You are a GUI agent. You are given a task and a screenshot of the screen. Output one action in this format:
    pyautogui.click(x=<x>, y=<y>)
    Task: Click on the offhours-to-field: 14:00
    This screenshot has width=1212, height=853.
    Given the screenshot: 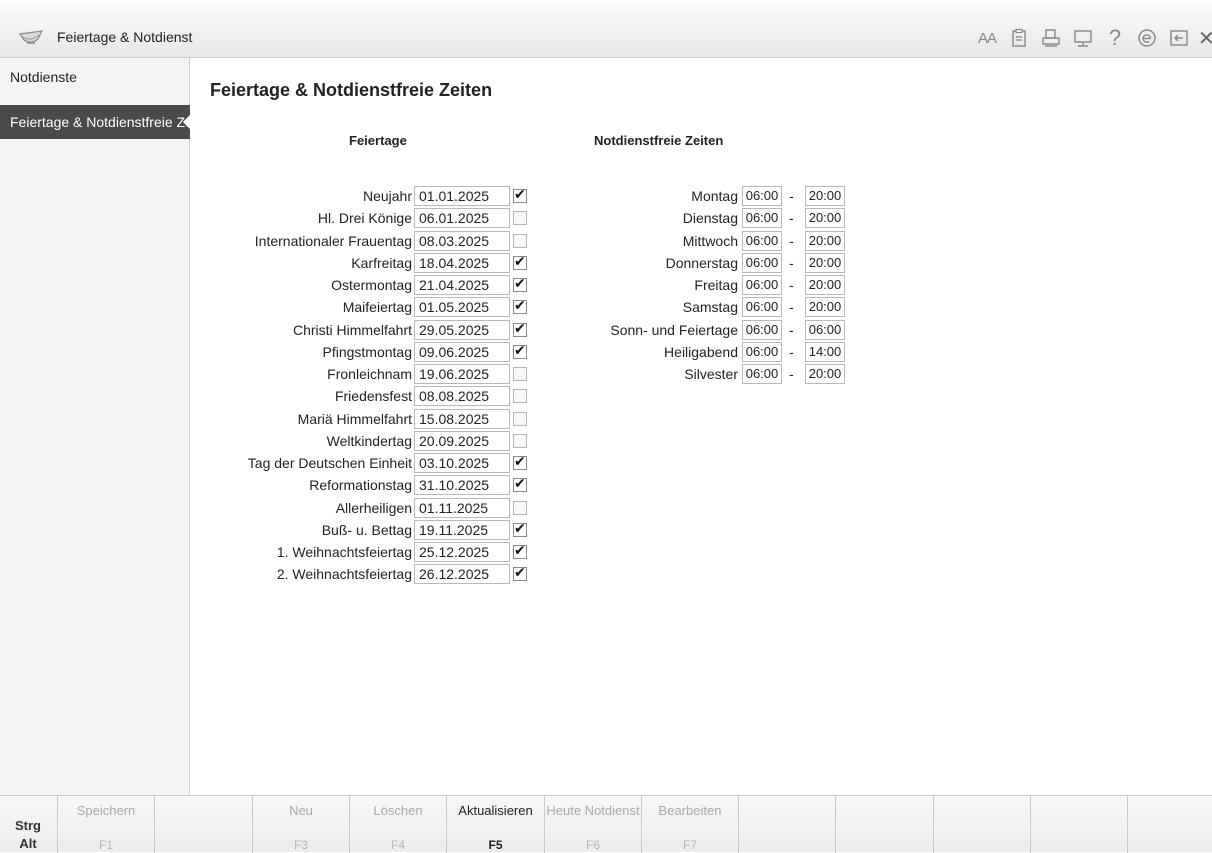 What is the action you would take?
    pyautogui.click(x=825, y=352)
    